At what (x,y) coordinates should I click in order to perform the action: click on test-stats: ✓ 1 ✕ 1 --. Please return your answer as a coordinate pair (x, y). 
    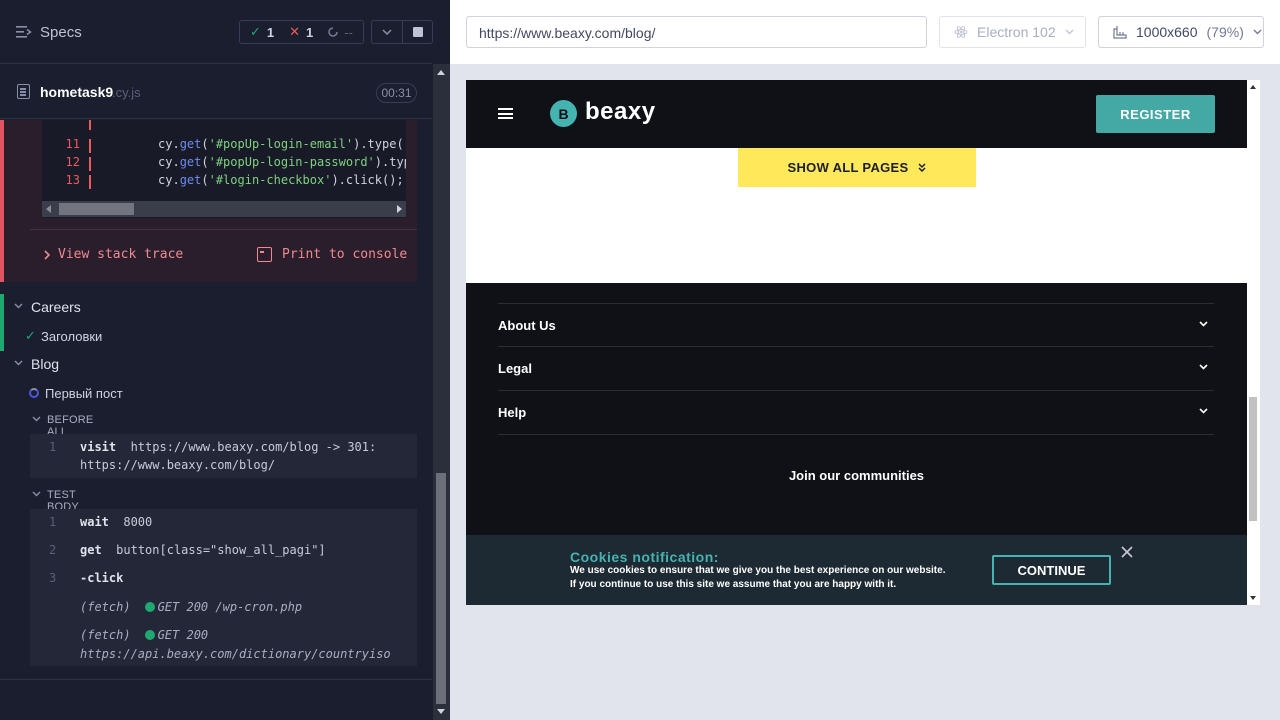
    Looking at the image, I should click on (301, 32).